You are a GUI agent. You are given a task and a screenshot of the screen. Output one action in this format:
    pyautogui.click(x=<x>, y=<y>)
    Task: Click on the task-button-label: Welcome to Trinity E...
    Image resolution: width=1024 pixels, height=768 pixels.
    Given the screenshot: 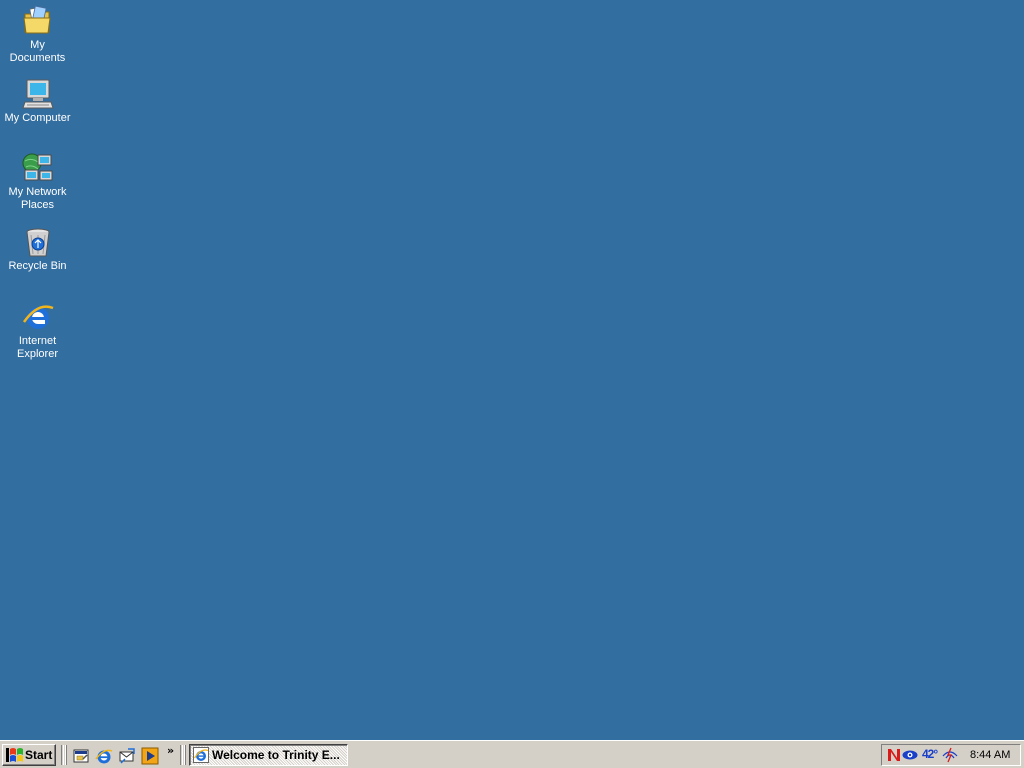 What is the action you would take?
    pyautogui.click(x=276, y=755)
    